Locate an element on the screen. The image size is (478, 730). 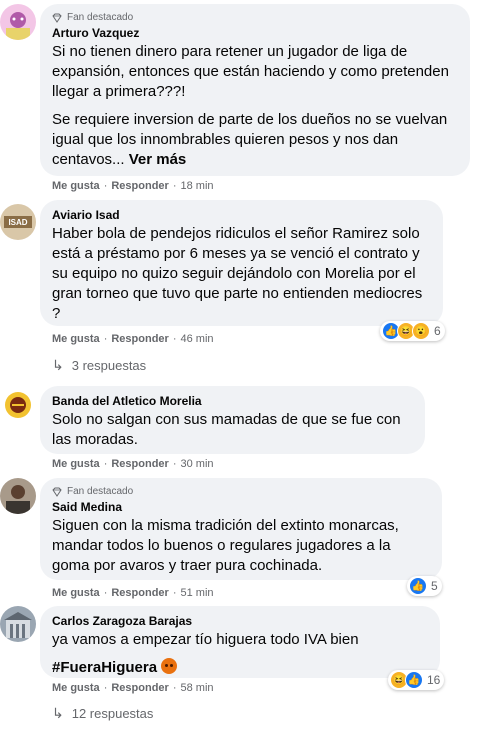
view-replies-link: ↳ 3 respuestas is located at coordinates (99, 365).